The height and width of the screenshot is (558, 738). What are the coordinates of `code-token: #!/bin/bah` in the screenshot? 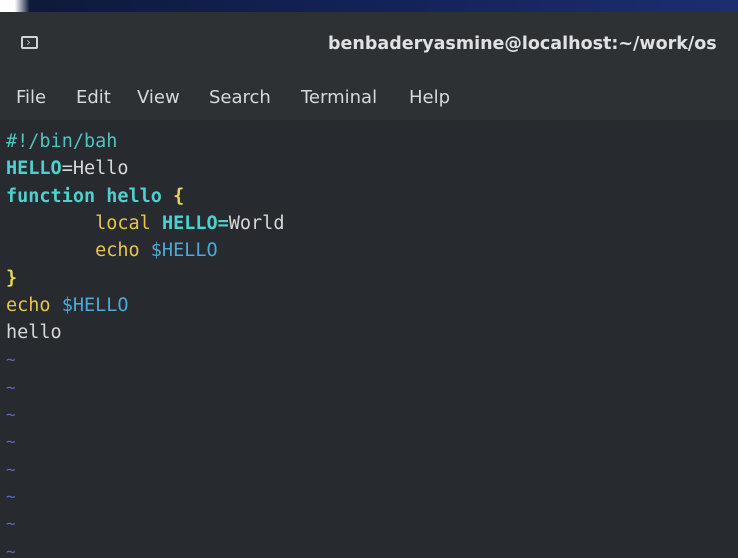 It's located at (62, 141).